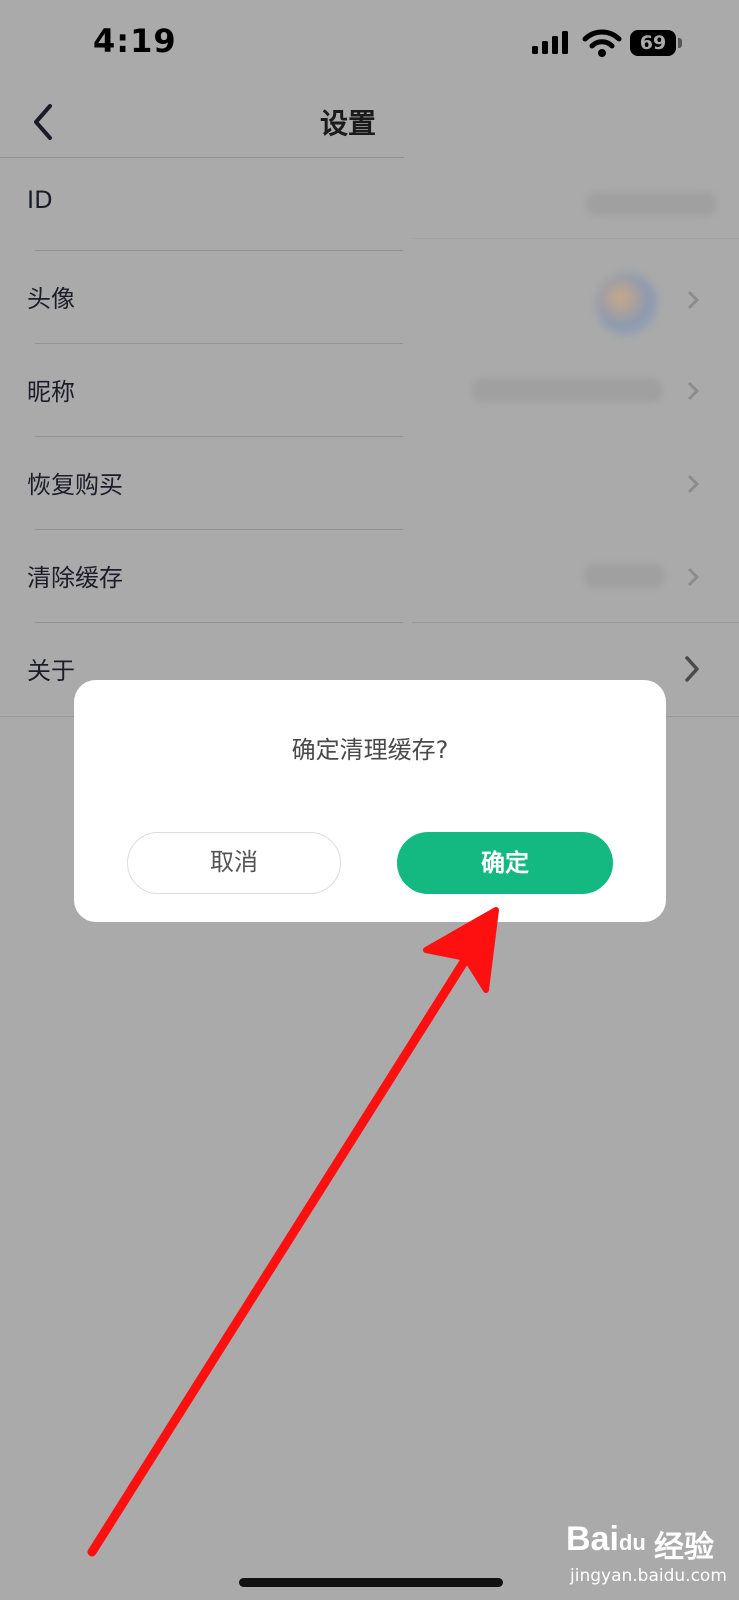 Image resolution: width=739 pixels, height=1600 pixels. What do you see at coordinates (369, 44) in the screenshot?
I see `status-bar: 4:19 69` at bounding box center [369, 44].